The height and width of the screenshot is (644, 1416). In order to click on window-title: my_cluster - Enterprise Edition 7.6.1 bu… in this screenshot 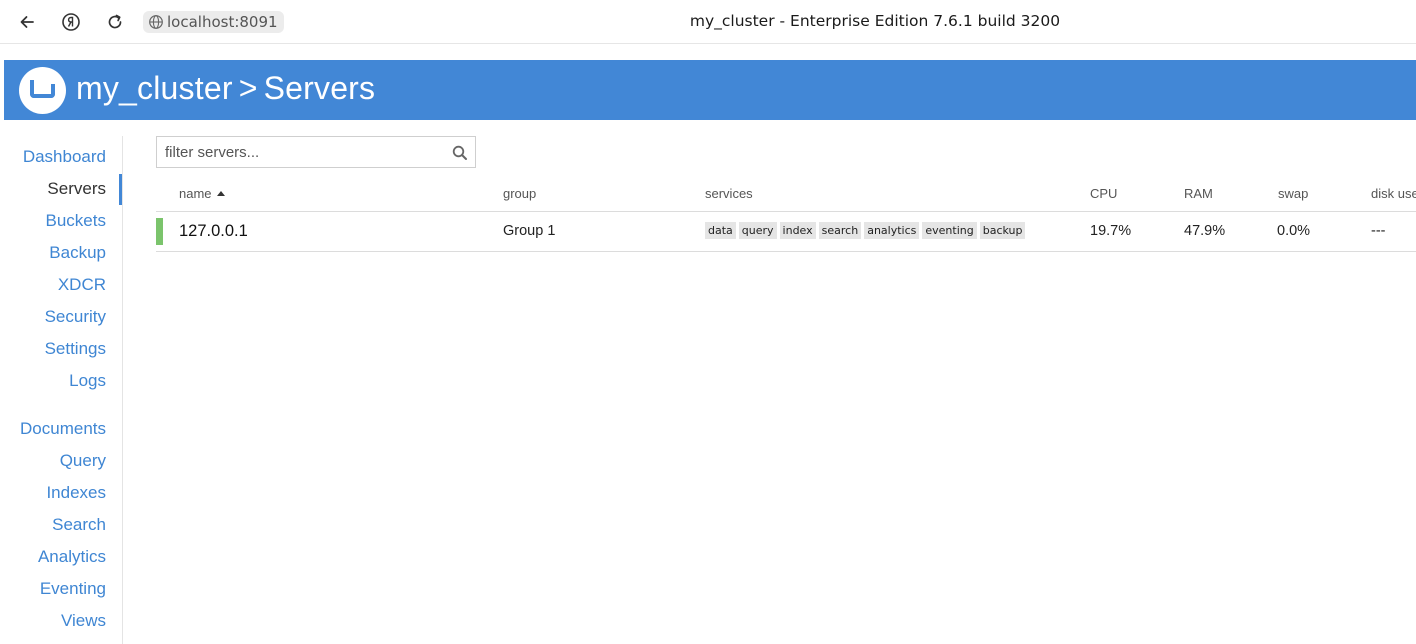, I will do `click(875, 21)`.